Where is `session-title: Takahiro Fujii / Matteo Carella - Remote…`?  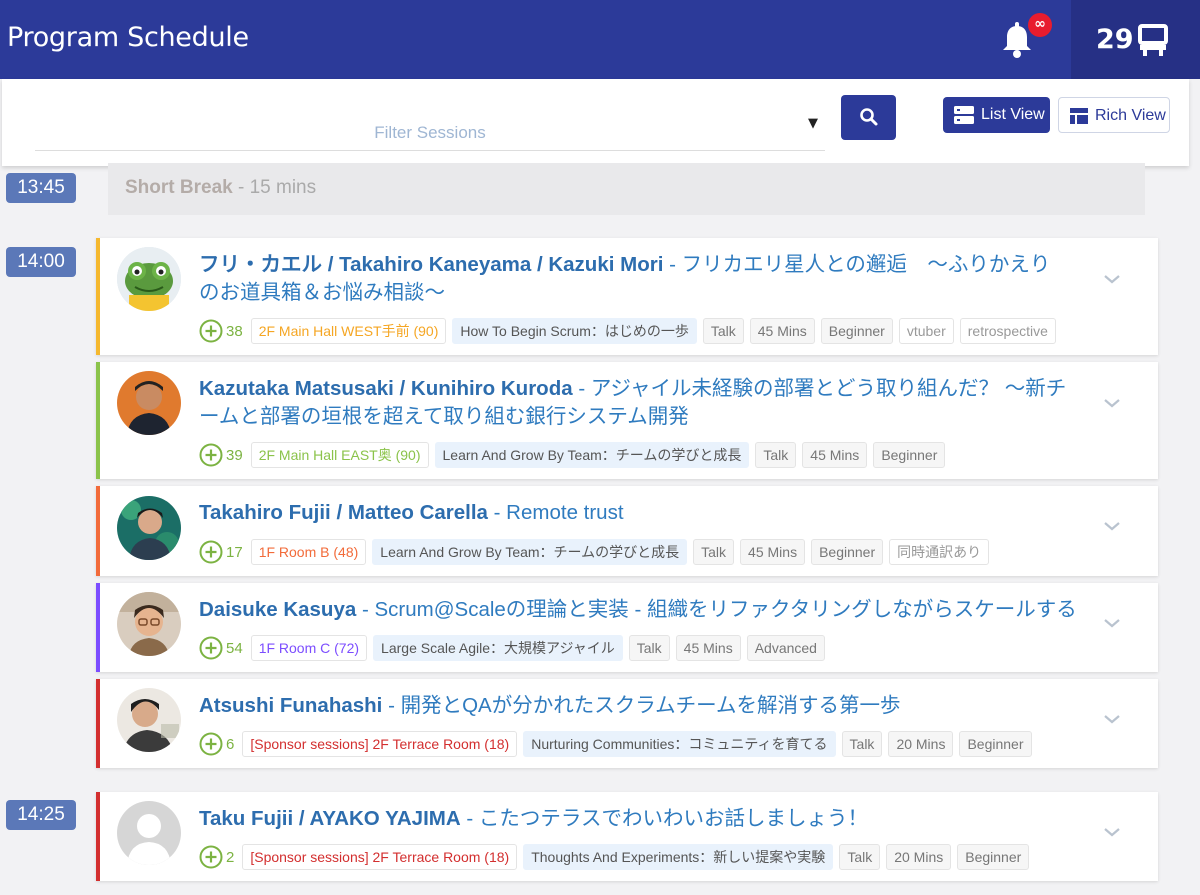 session-title: Takahiro Fujii / Matteo Carella - Remote… is located at coordinates (644, 513).